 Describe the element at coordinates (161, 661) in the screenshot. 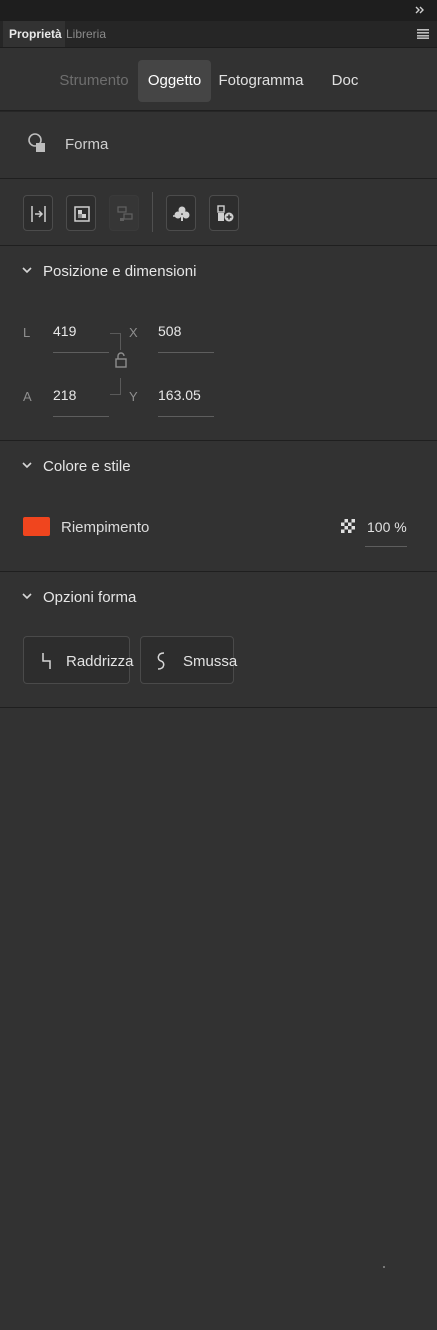

I see `smooth-icon` at that location.